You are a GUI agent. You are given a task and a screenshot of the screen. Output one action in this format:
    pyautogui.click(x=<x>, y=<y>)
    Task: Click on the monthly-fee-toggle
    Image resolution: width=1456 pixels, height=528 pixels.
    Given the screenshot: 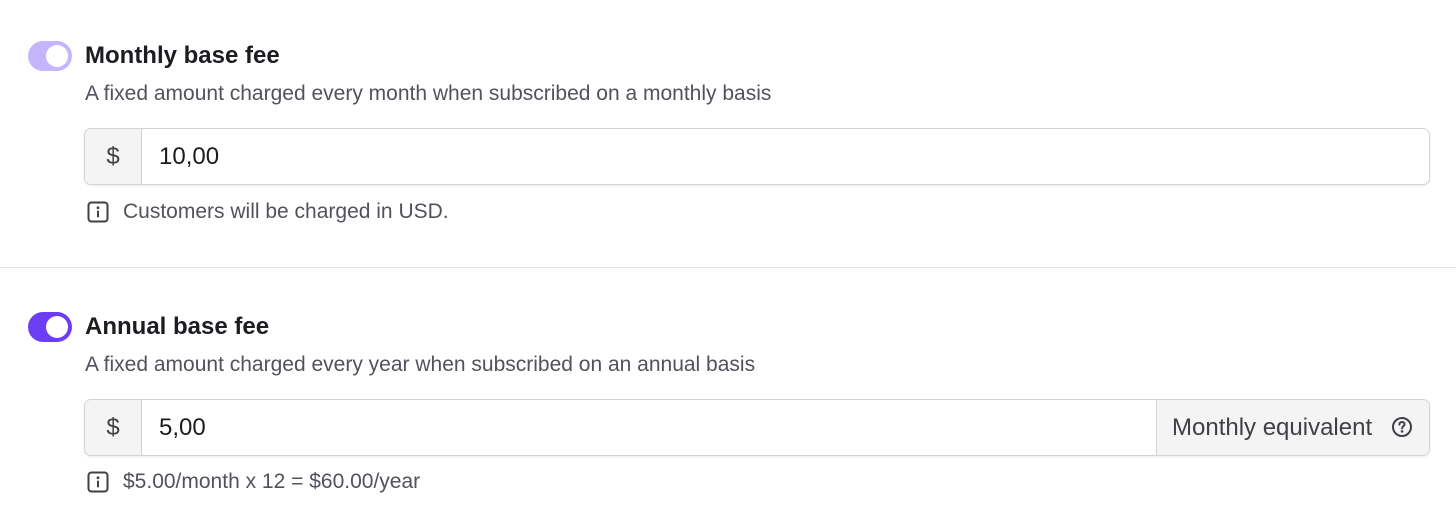 What is the action you would take?
    pyautogui.click(x=50, y=56)
    